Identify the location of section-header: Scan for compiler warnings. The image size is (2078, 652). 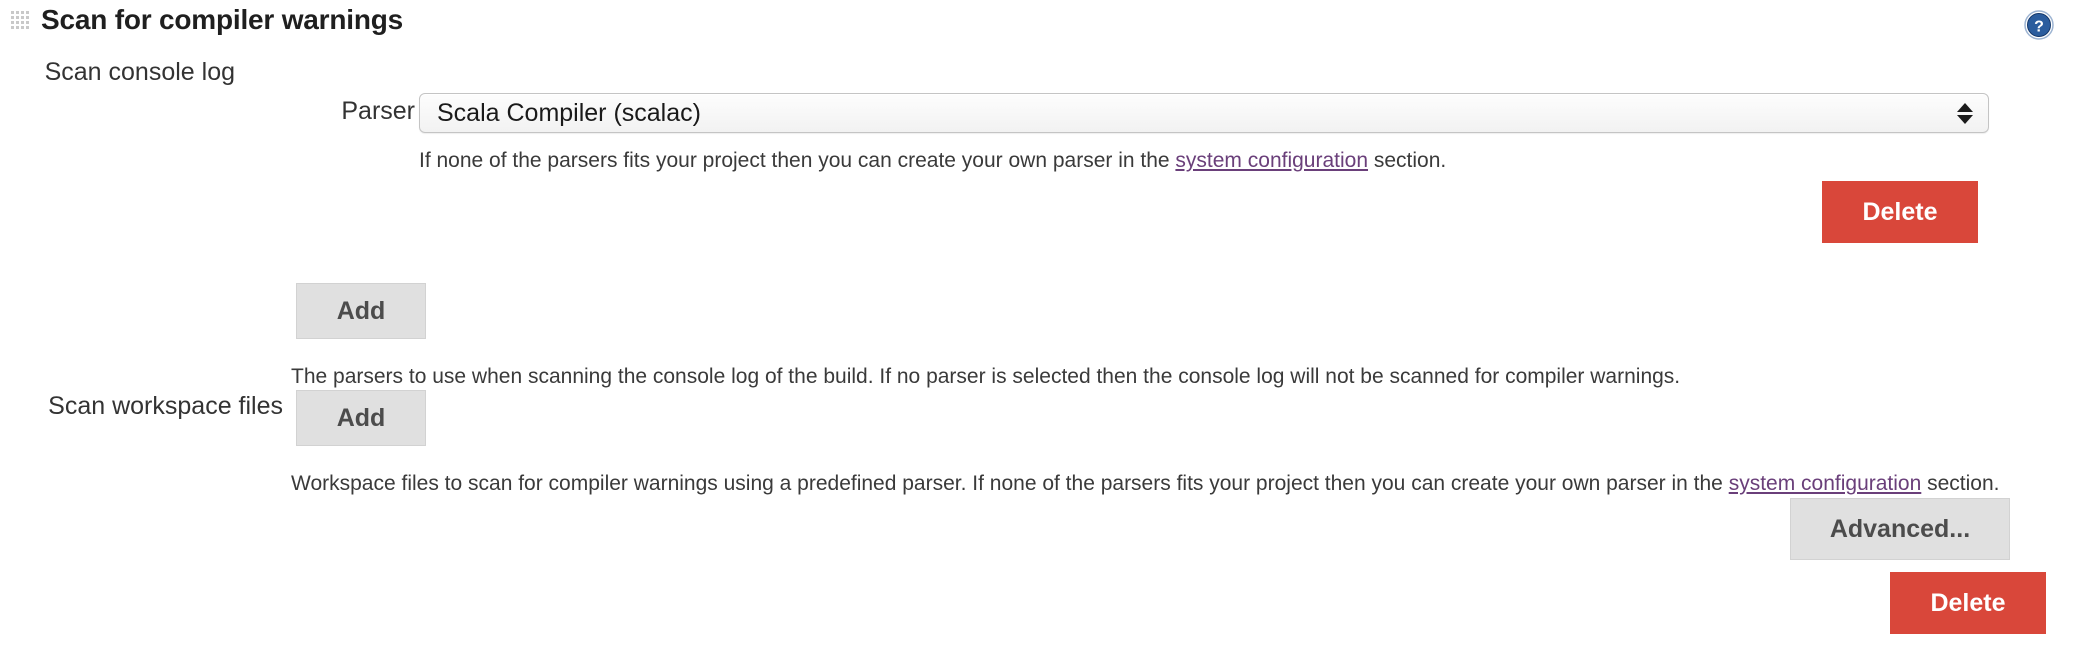
(201, 20).